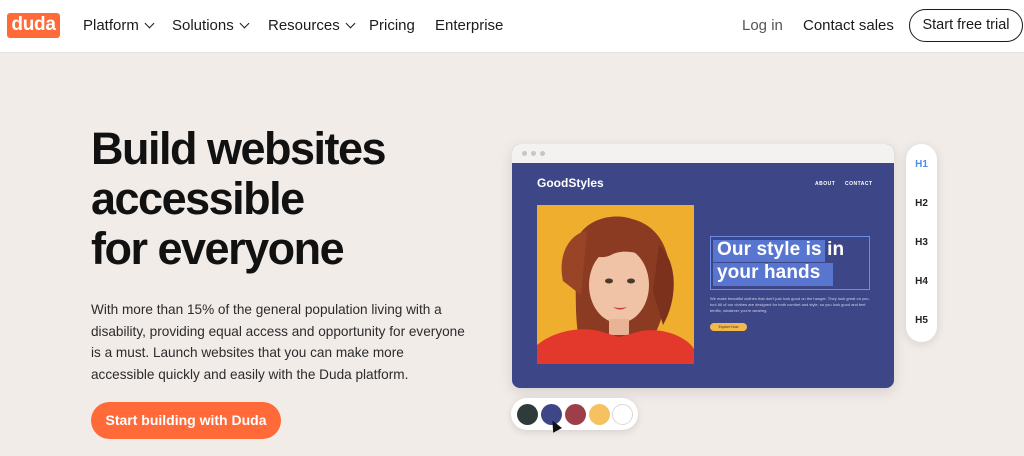 The height and width of the screenshot is (456, 1024). Describe the element at coordinates (728, 327) in the screenshot. I see `mock-explore-button: Explore Now` at that location.